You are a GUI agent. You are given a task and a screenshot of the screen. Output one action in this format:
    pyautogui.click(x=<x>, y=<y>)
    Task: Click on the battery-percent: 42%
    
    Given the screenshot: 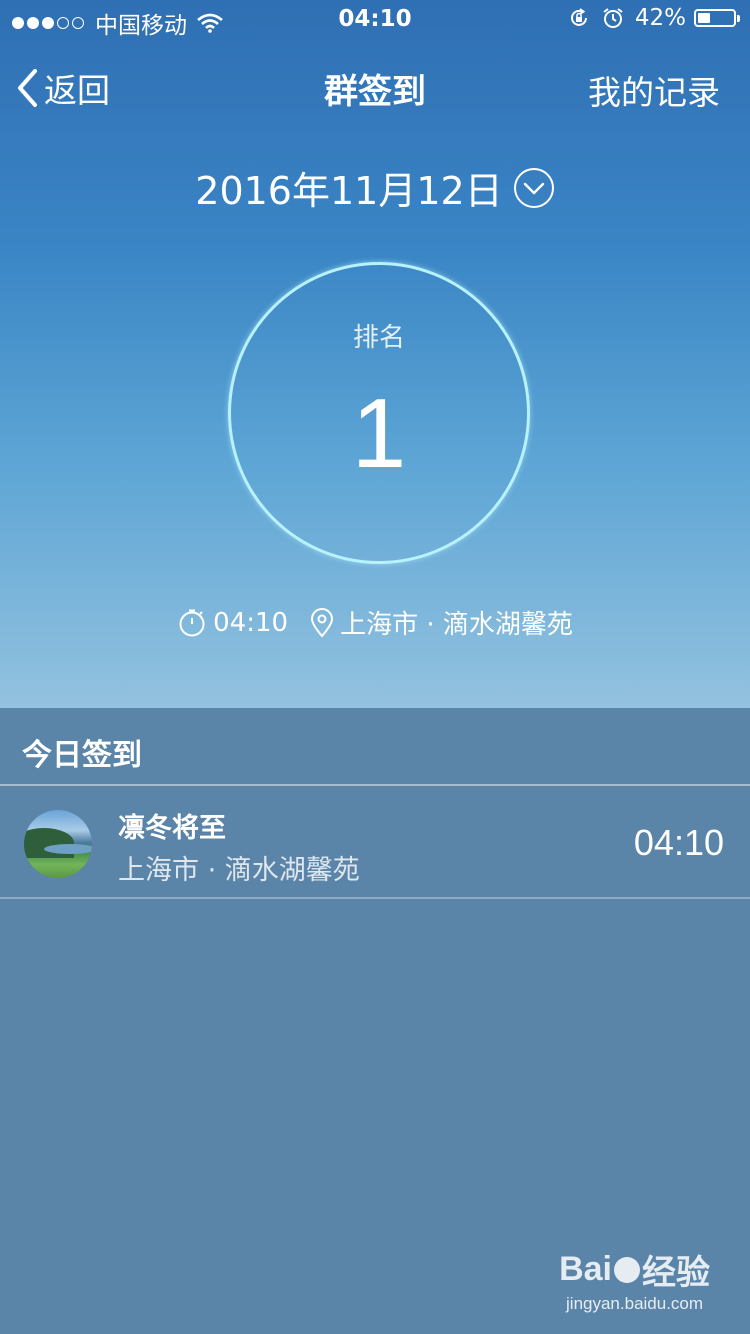 What is the action you would take?
    pyautogui.click(x=660, y=18)
    